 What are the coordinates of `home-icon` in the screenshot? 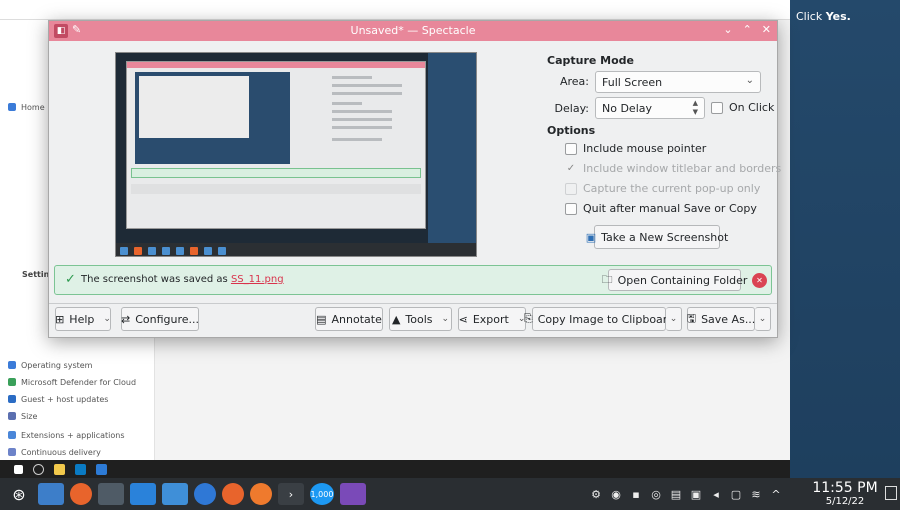 It's located at (12, 107).